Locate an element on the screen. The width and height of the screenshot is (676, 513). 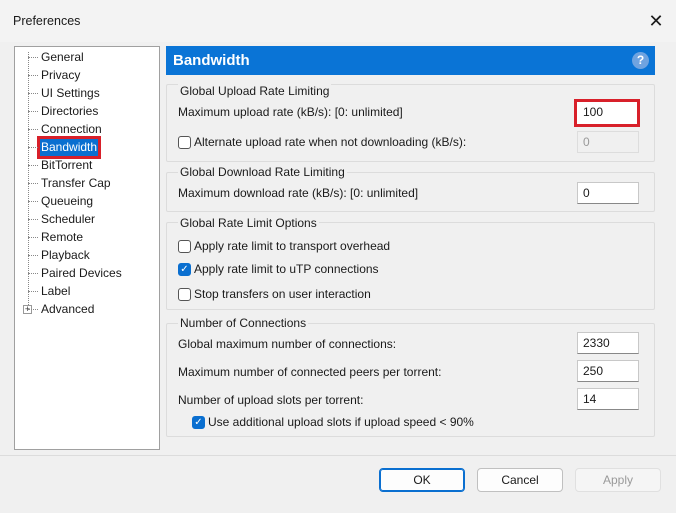
stop-checkbox is located at coordinates (184, 294).